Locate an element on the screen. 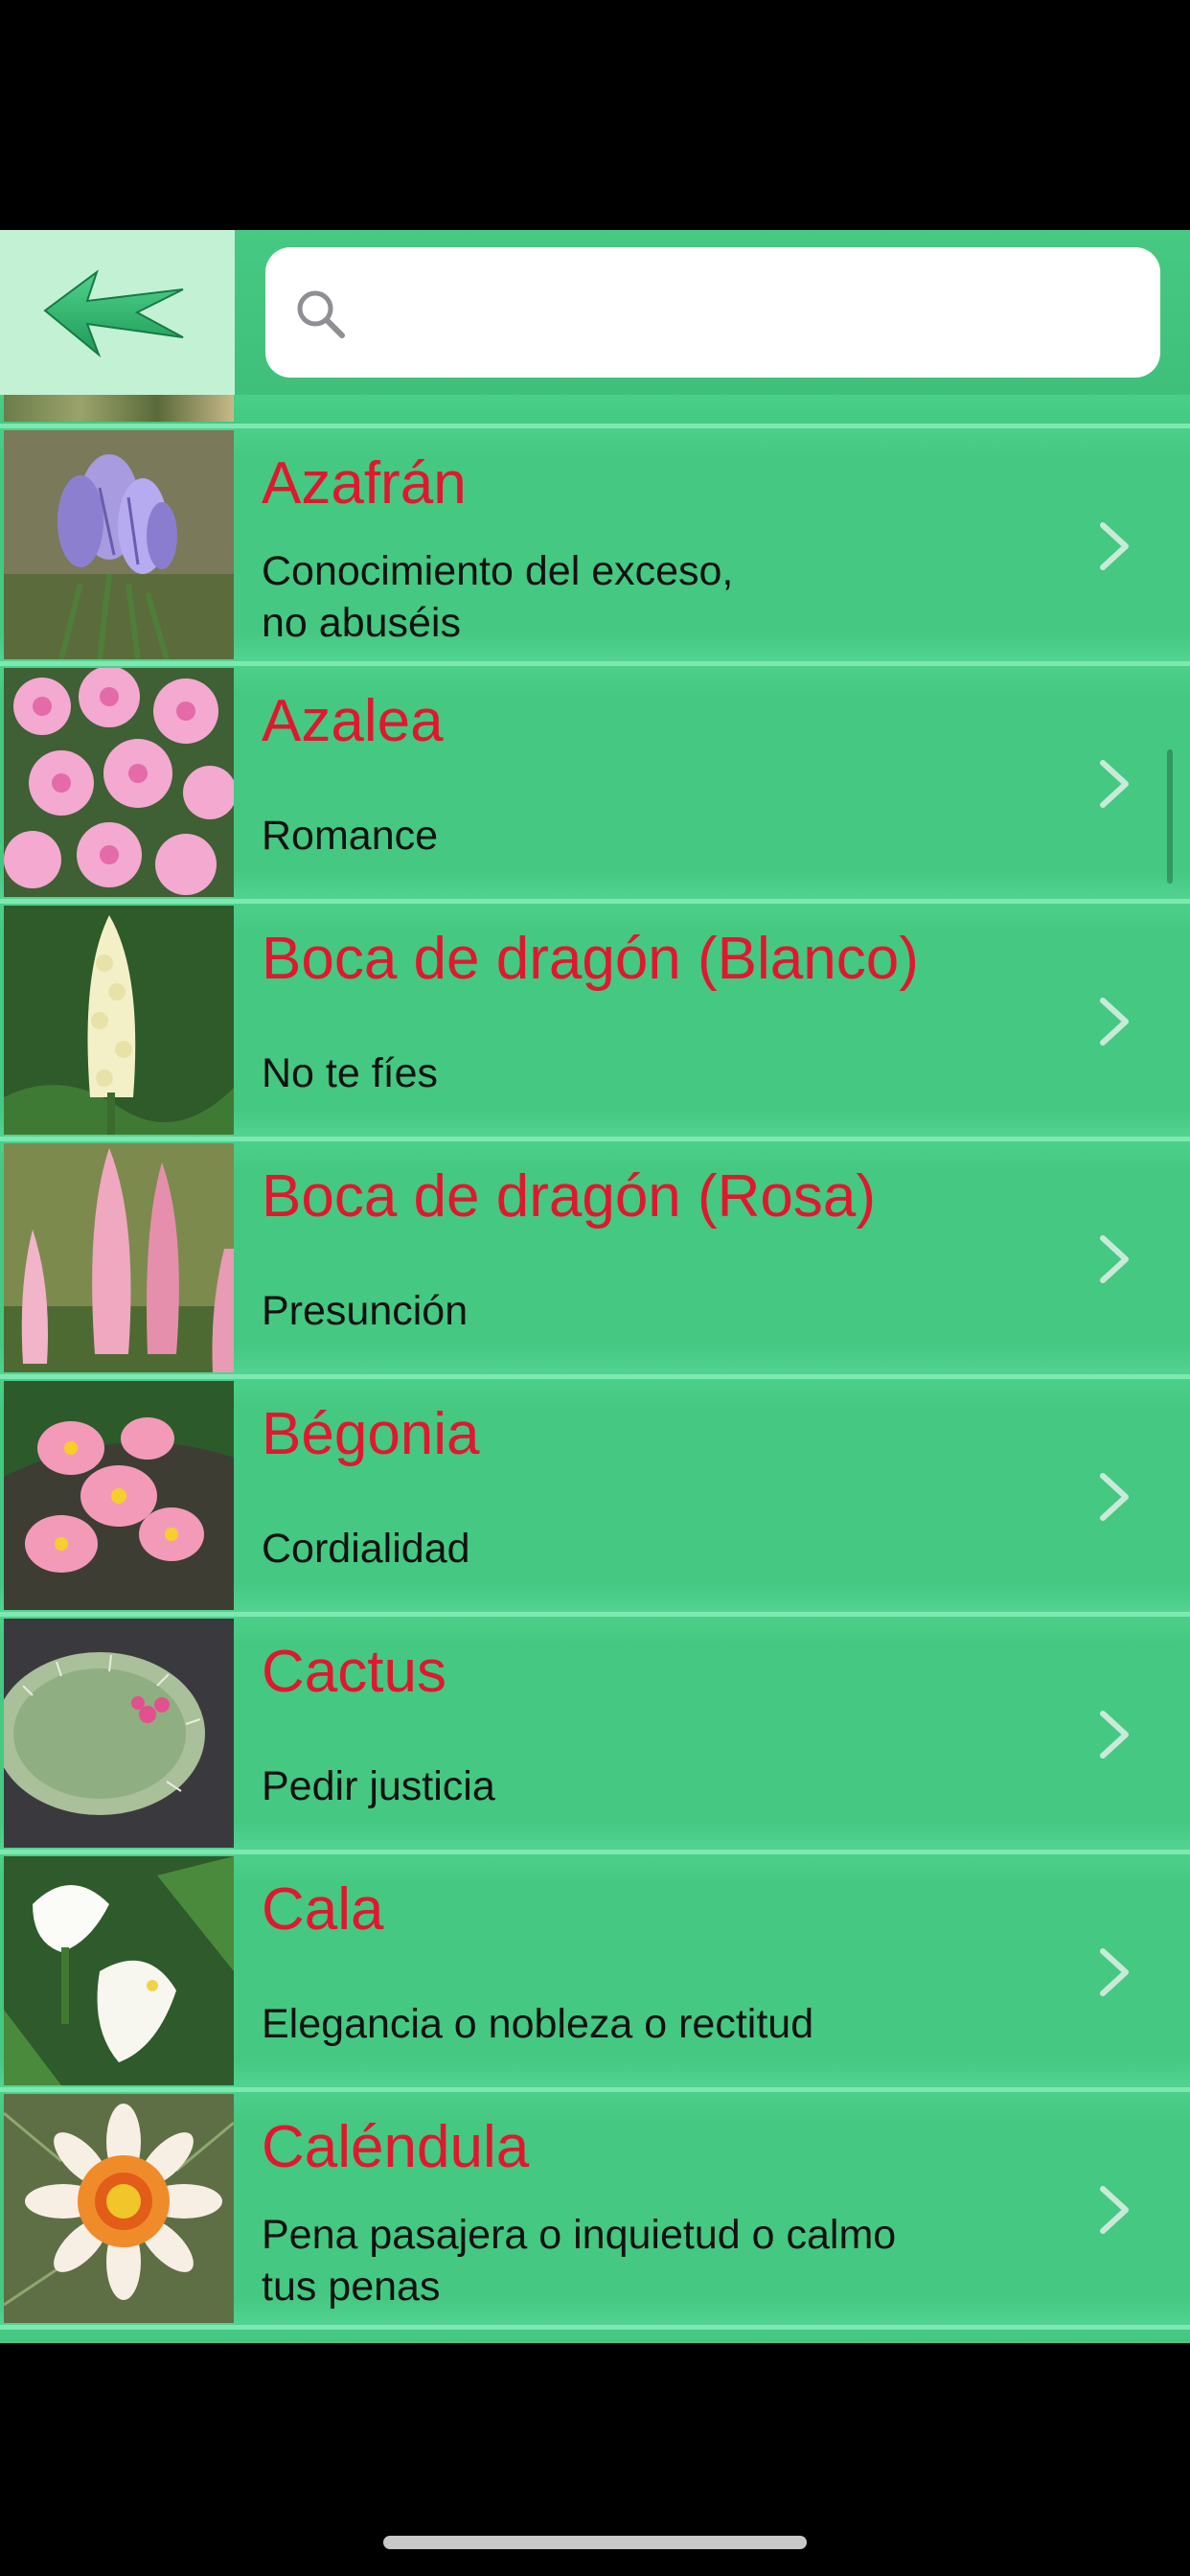 The width and height of the screenshot is (1190, 2576). item-subtitle: Romance is located at coordinates (350, 836).